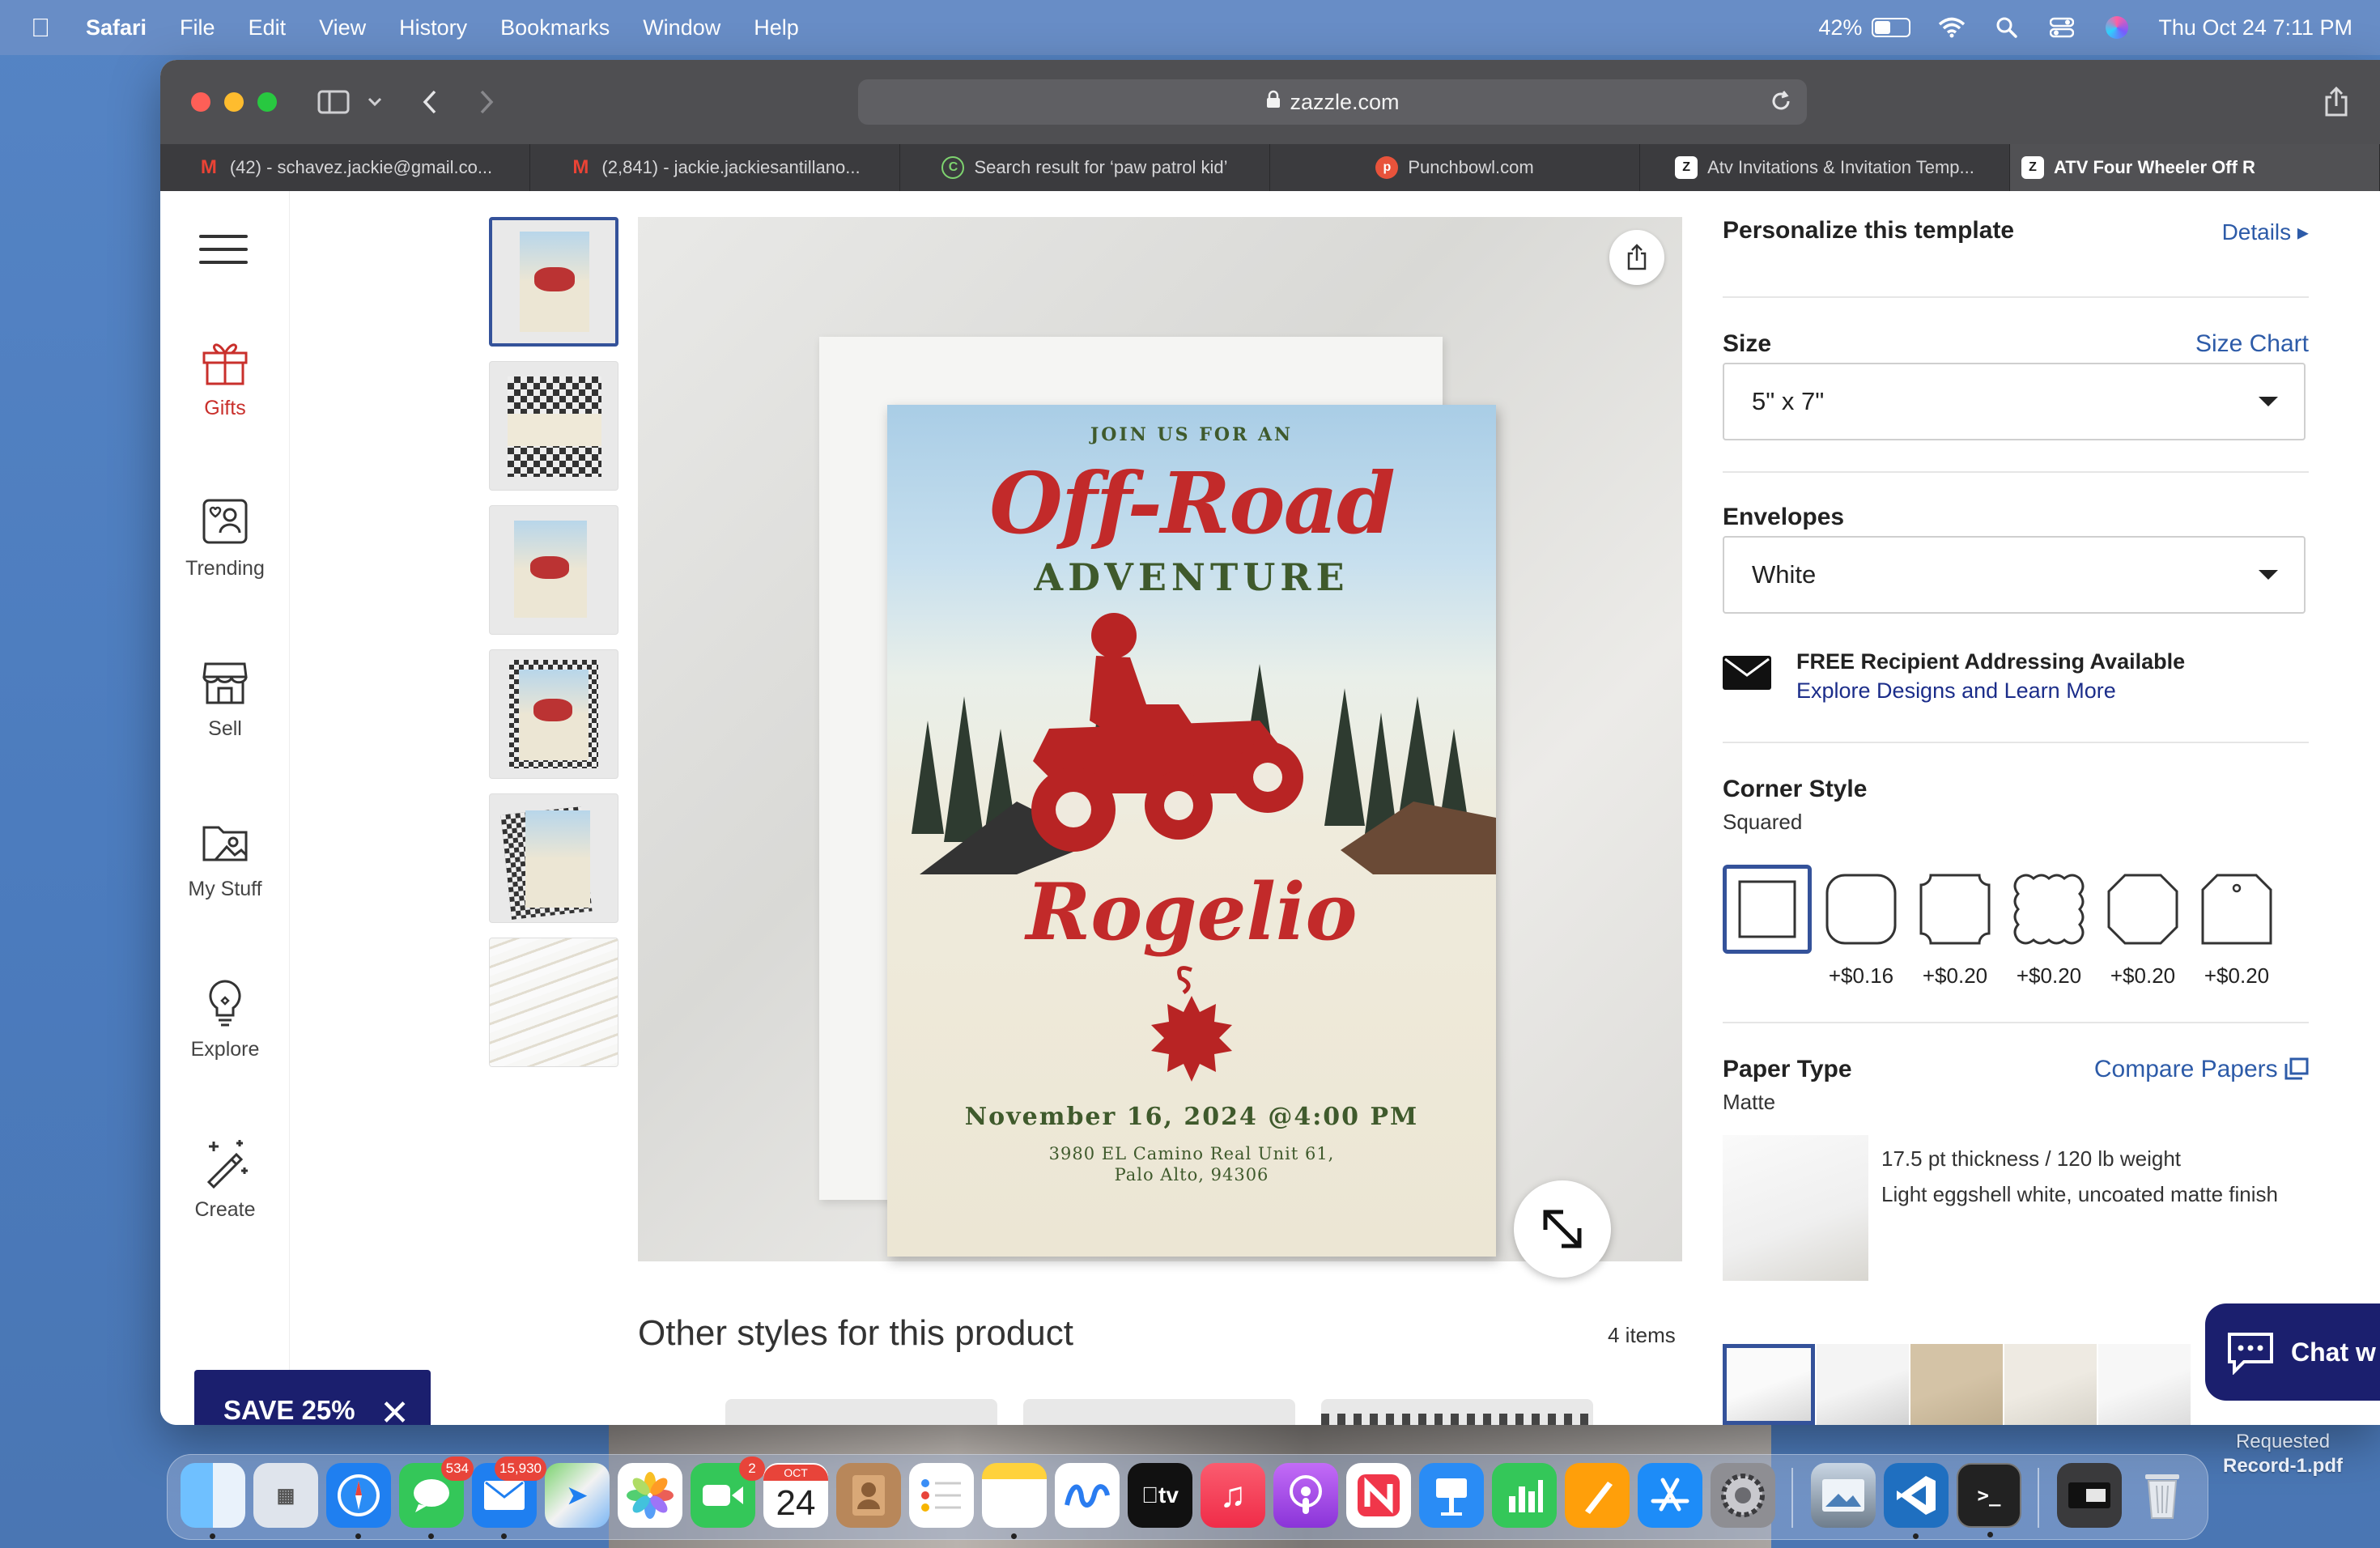  I want to click on explore-designs-link: Explore Designs and Learn More, so click(1956, 691).